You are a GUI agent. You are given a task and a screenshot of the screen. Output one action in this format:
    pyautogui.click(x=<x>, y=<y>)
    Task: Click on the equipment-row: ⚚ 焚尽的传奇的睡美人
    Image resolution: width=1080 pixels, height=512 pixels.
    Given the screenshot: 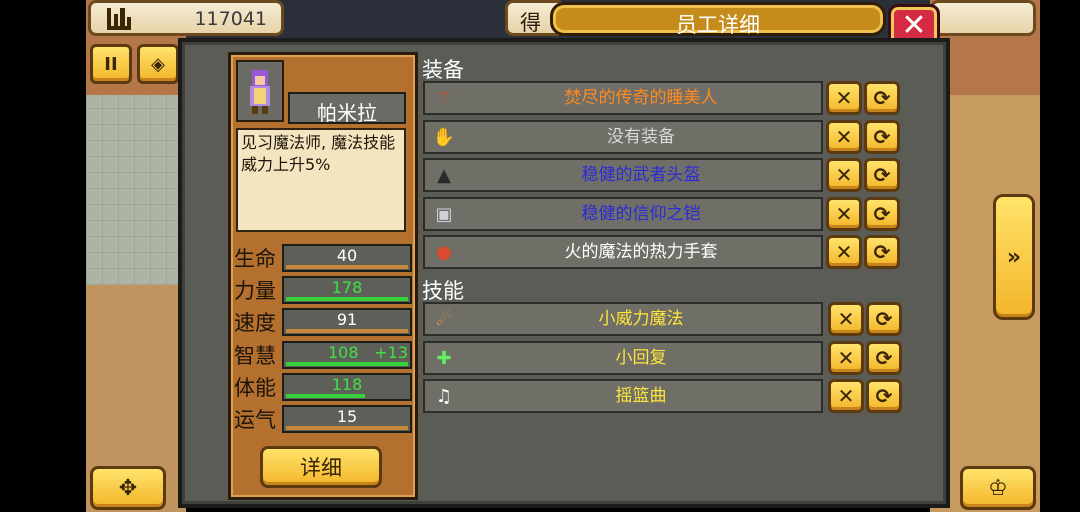 What is the action you would take?
    pyautogui.click(x=623, y=98)
    